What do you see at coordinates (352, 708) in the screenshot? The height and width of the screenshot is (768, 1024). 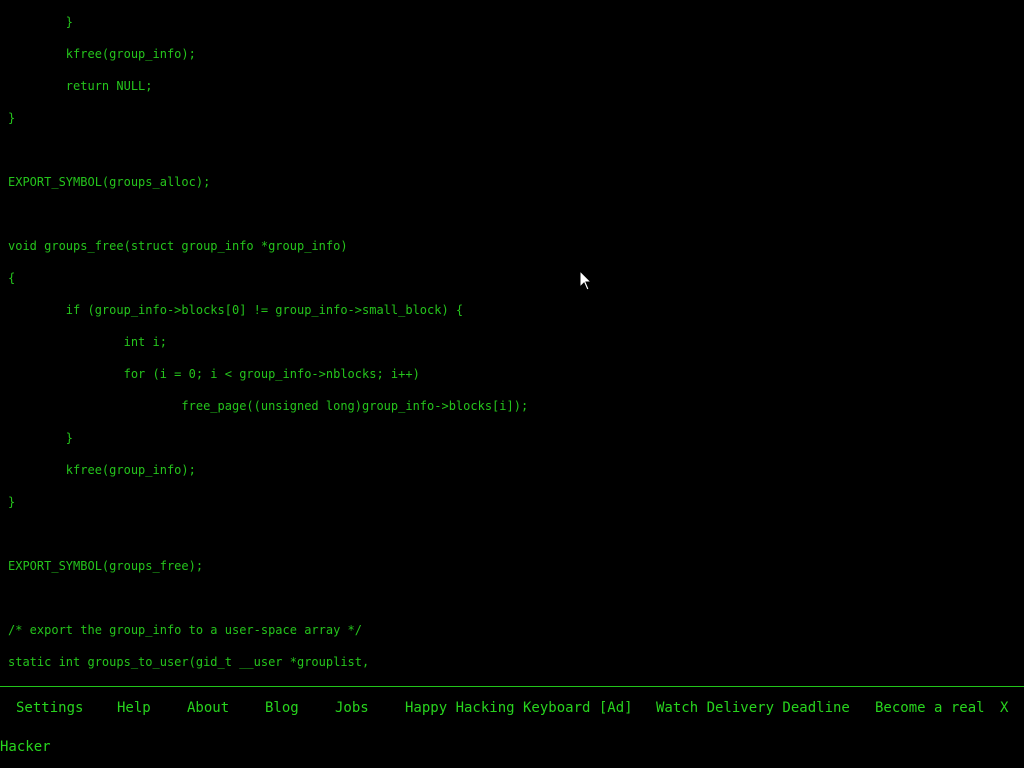 I see `jobs-link: Jobs` at bounding box center [352, 708].